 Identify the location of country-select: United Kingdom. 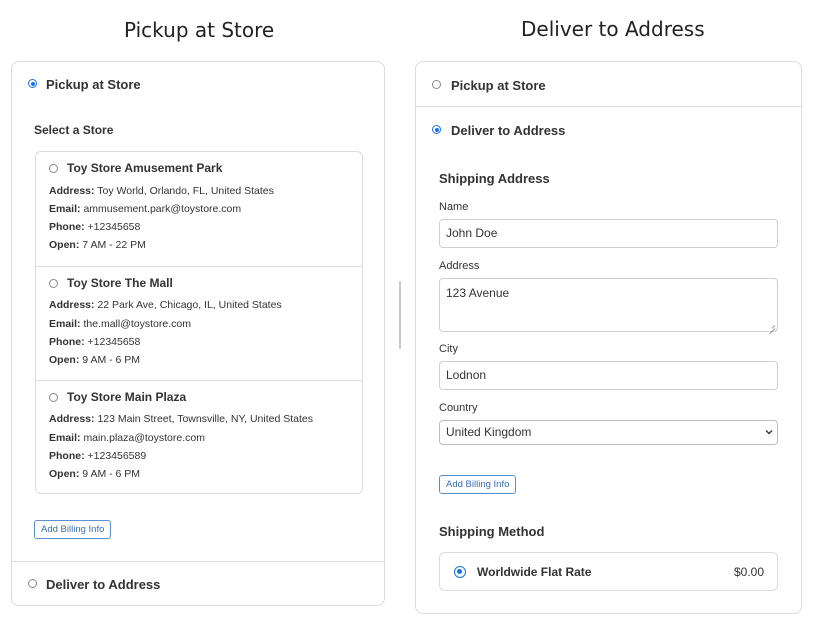
(608, 432).